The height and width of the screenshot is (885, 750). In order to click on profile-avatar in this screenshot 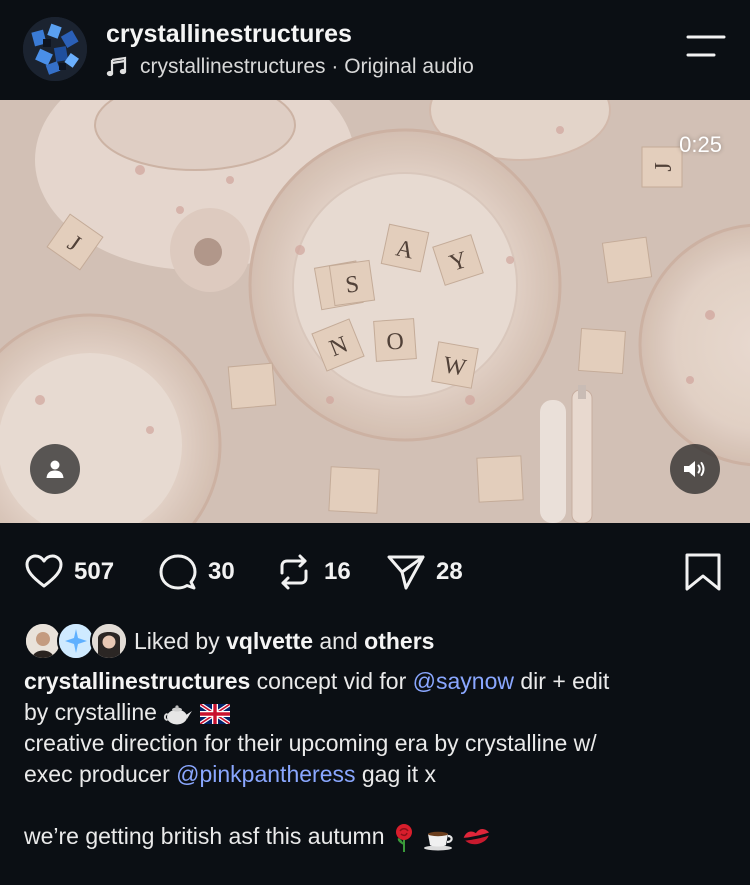, I will do `click(55, 49)`.